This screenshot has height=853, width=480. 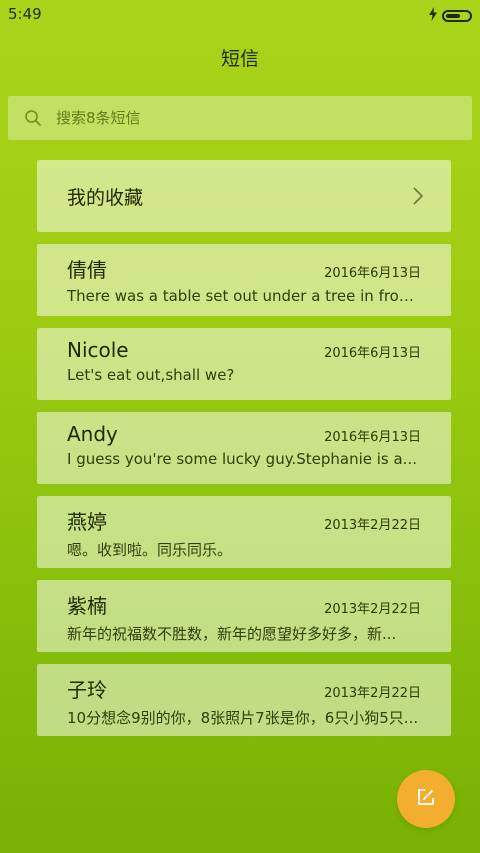 What do you see at coordinates (25, 14) in the screenshot?
I see `status-time: 5:49` at bounding box center [25, 14].